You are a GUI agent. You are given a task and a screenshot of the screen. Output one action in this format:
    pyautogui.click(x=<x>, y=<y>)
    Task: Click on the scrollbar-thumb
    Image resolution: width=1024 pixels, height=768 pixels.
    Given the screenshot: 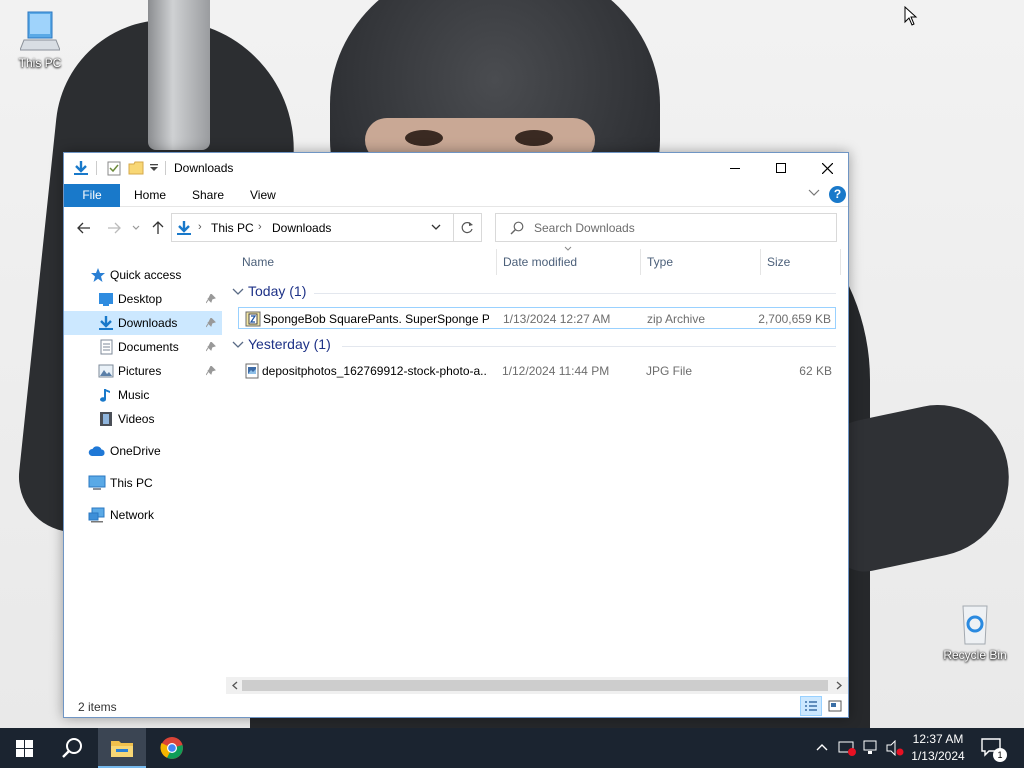 What is the action you would take?
    pyautogui.click(x=535, y=685)
    